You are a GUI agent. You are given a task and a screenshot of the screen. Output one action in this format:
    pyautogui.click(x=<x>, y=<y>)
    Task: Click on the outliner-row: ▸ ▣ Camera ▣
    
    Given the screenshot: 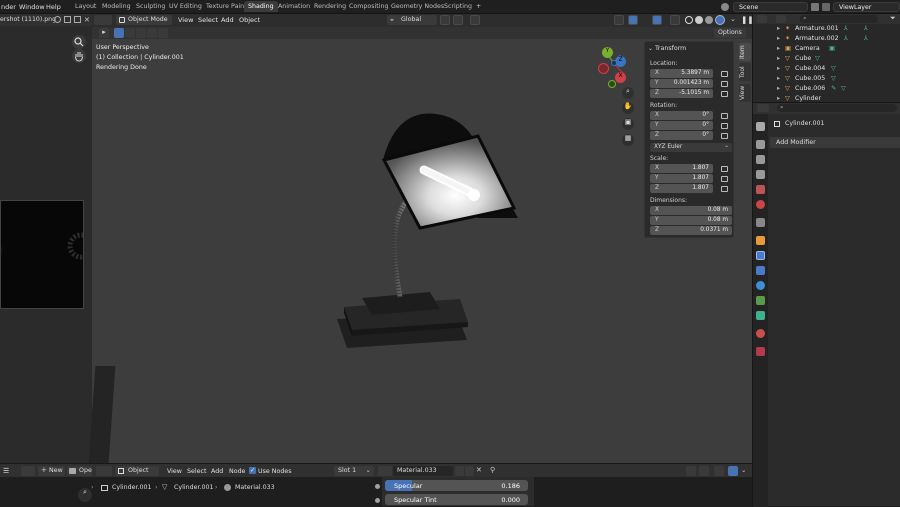 What is the action you would take?
    pyautogui.click(x=826, y=50)
    